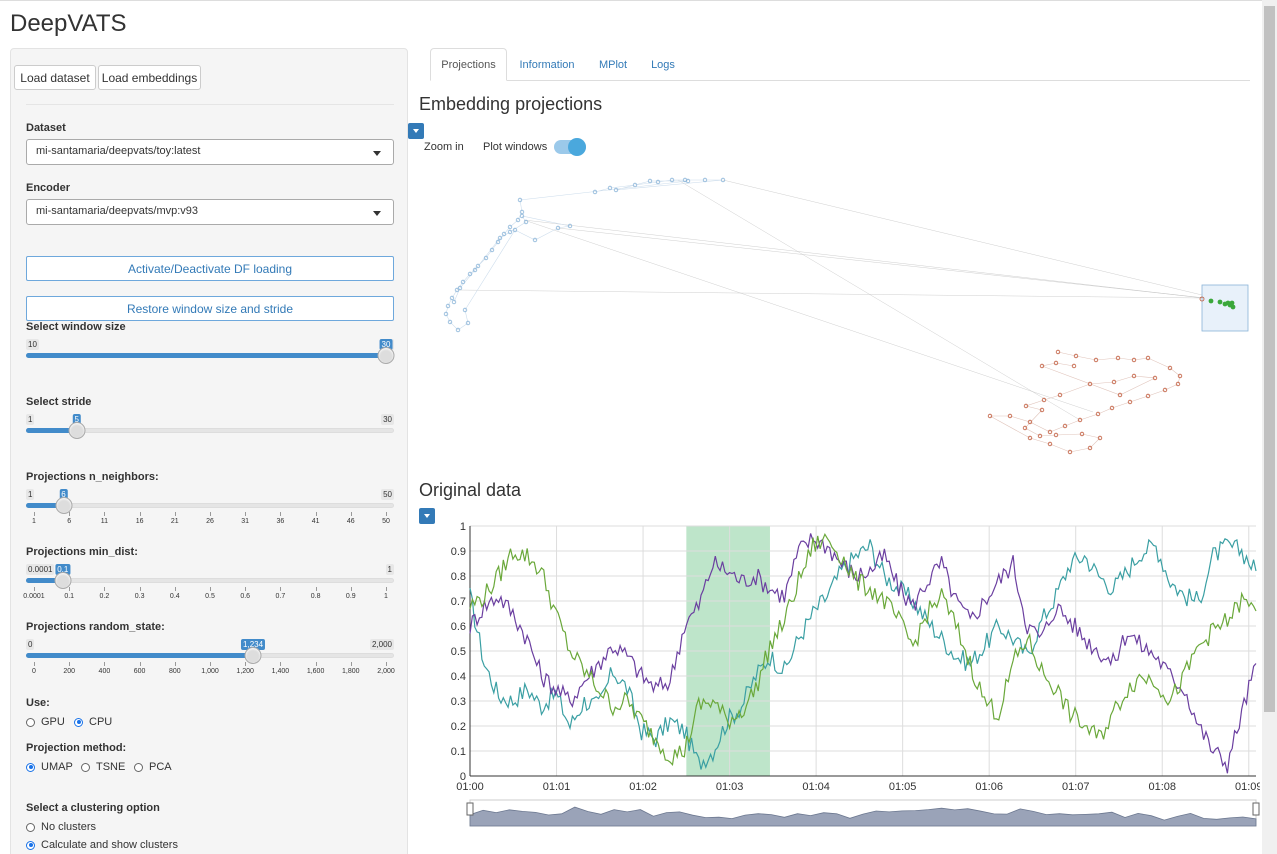 The image size is (1277, 854). What do you see at coordinates (104, 596) in the screenshot?
I see `slider-tick-label: 0.2` at bounding box center [104, 596].